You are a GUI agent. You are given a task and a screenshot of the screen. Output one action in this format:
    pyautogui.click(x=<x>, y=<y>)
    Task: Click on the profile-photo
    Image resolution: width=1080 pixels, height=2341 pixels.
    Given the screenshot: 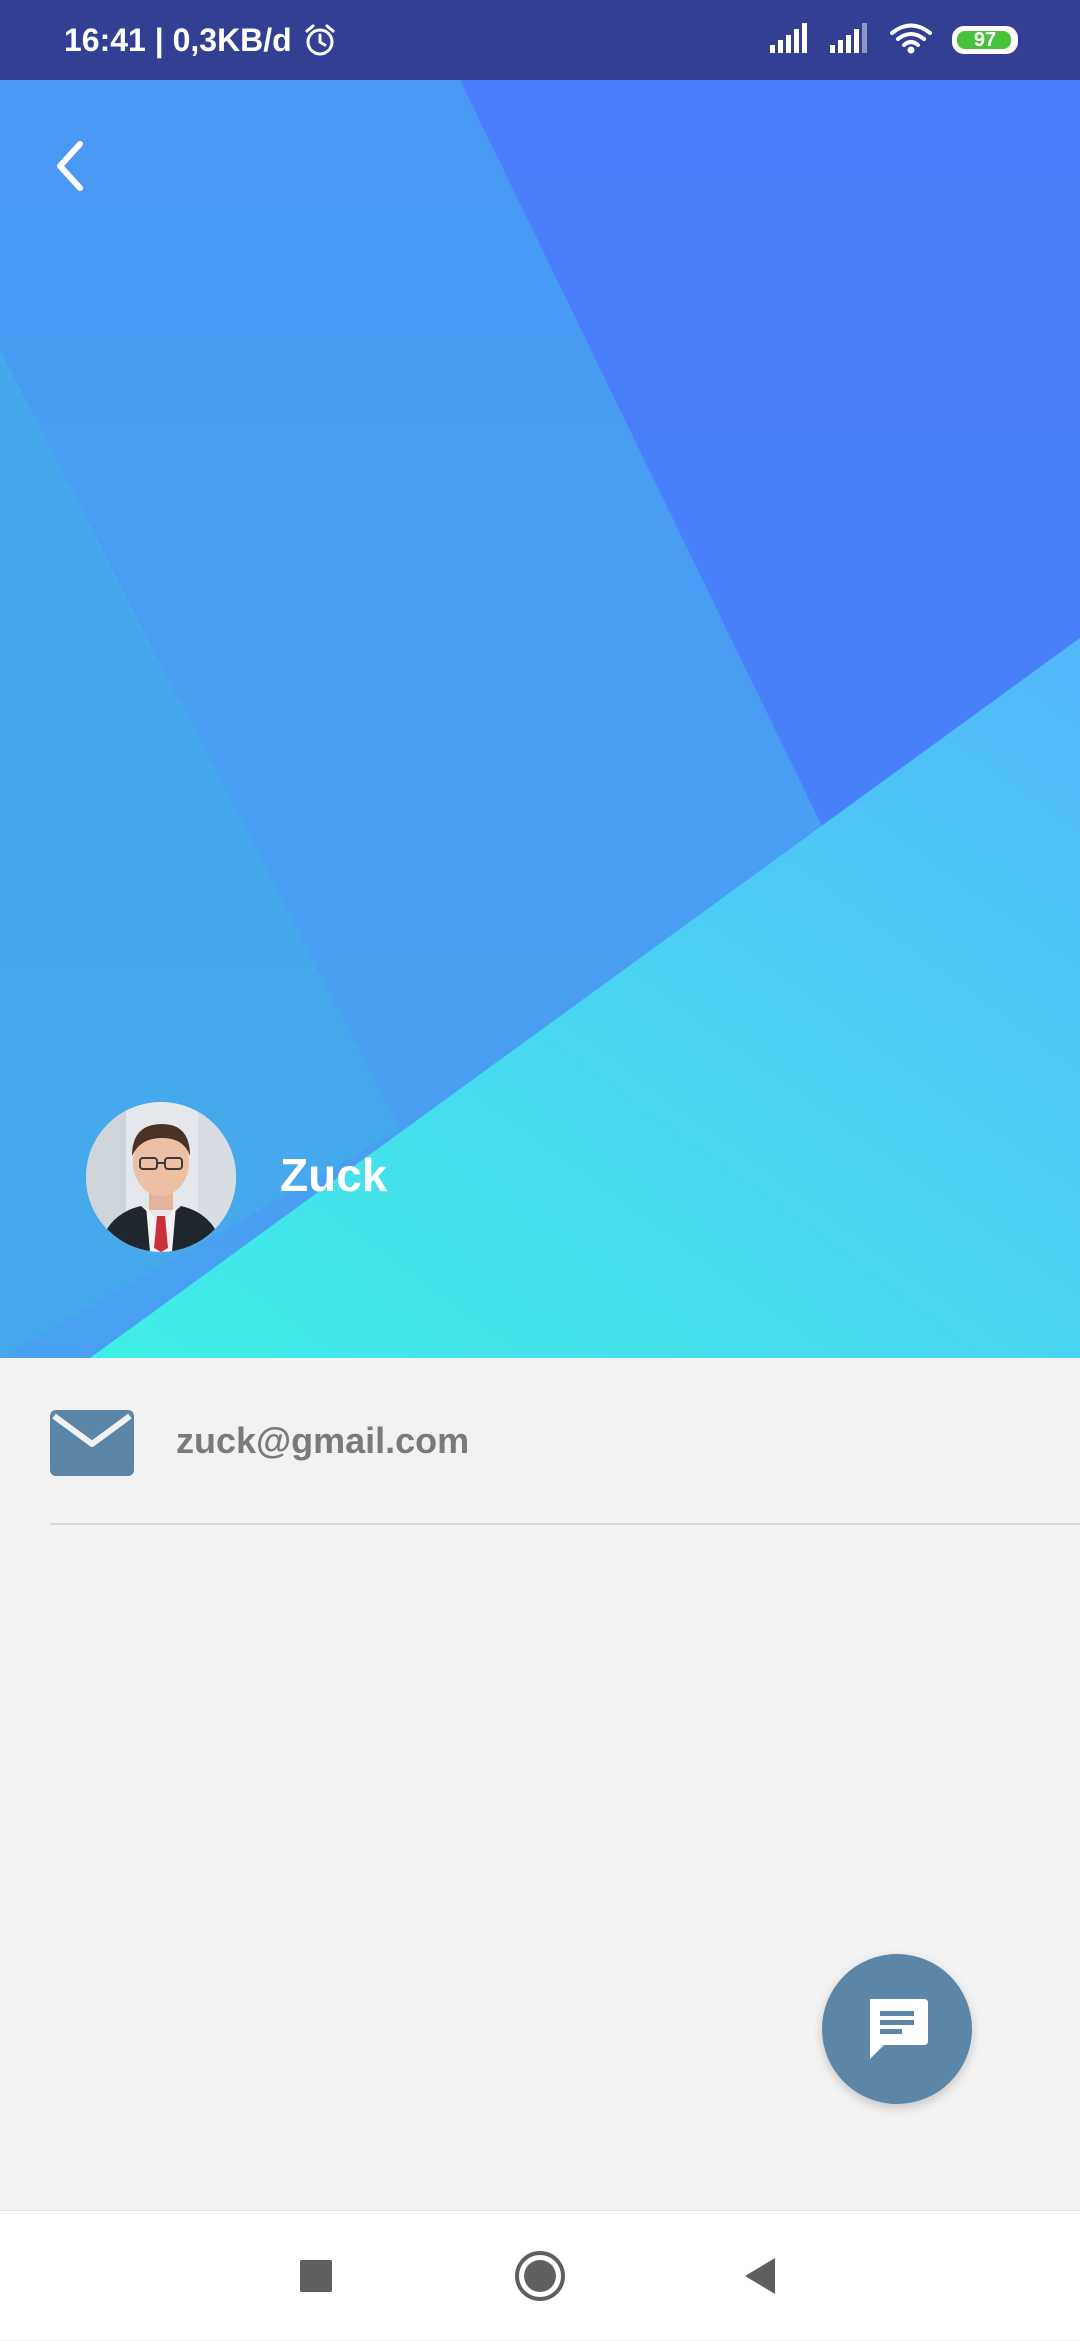 What is the action you would take?
    pyautogui.click(x=161, y=1177)
    